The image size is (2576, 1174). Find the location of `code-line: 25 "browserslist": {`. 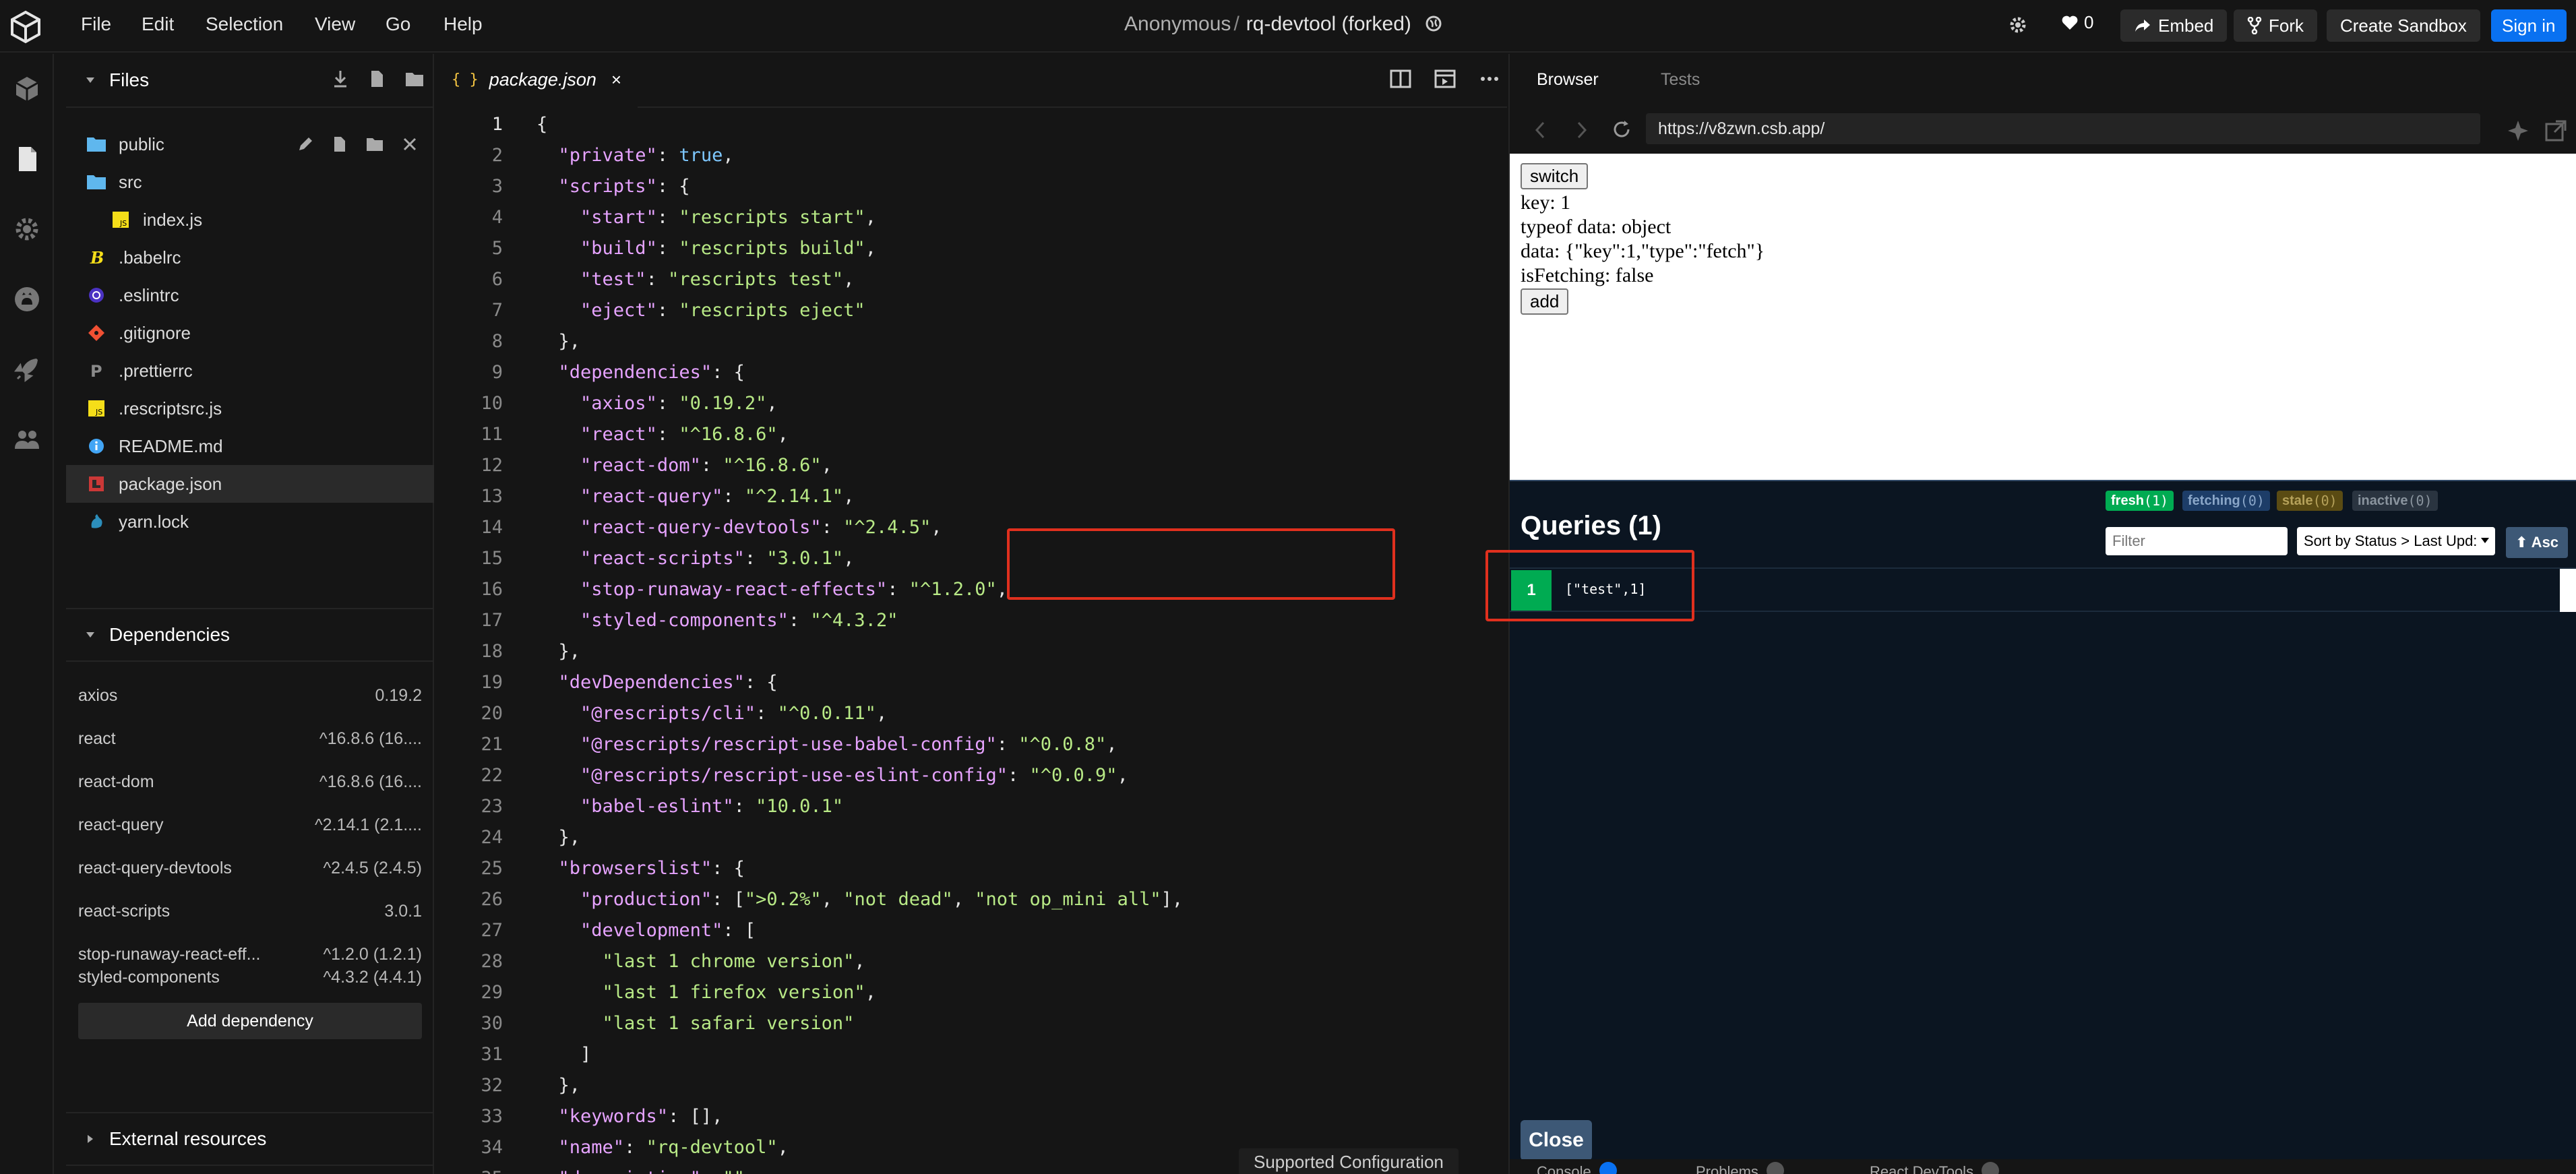

code-line: 25 "browserslist": { is located at coordinates (961, 868).